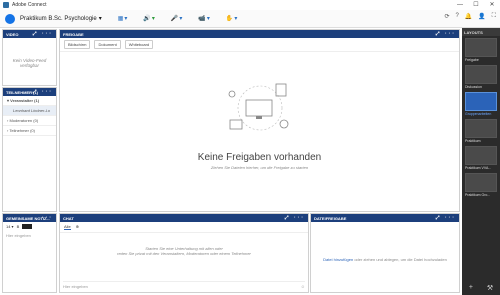 The height and width of the screenshot is (295, 500). I want to click on layout-label: Freigabe, so click(481, 60).